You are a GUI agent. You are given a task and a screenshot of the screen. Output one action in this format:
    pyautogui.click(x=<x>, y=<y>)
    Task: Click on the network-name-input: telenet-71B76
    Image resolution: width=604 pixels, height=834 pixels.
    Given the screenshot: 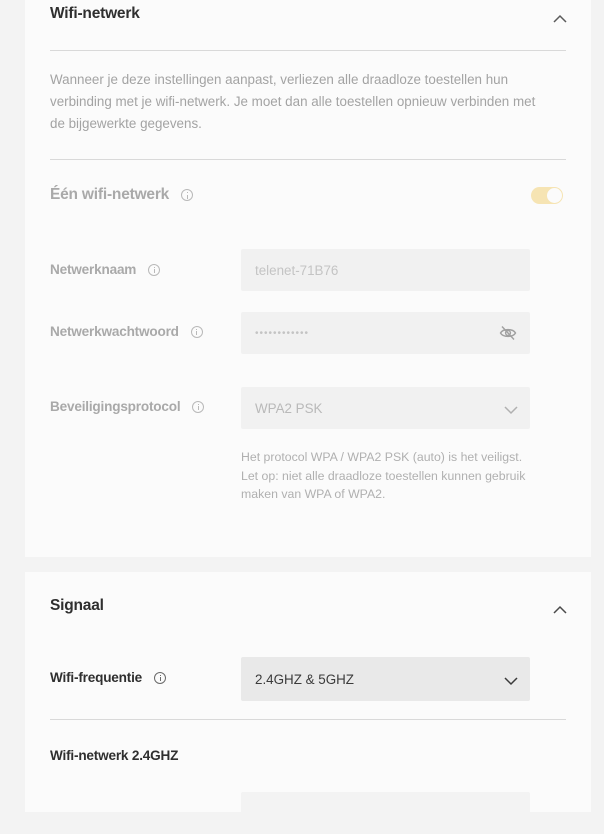 What is the action you would take?
    pyautogui.click(x=385, y=270)
    